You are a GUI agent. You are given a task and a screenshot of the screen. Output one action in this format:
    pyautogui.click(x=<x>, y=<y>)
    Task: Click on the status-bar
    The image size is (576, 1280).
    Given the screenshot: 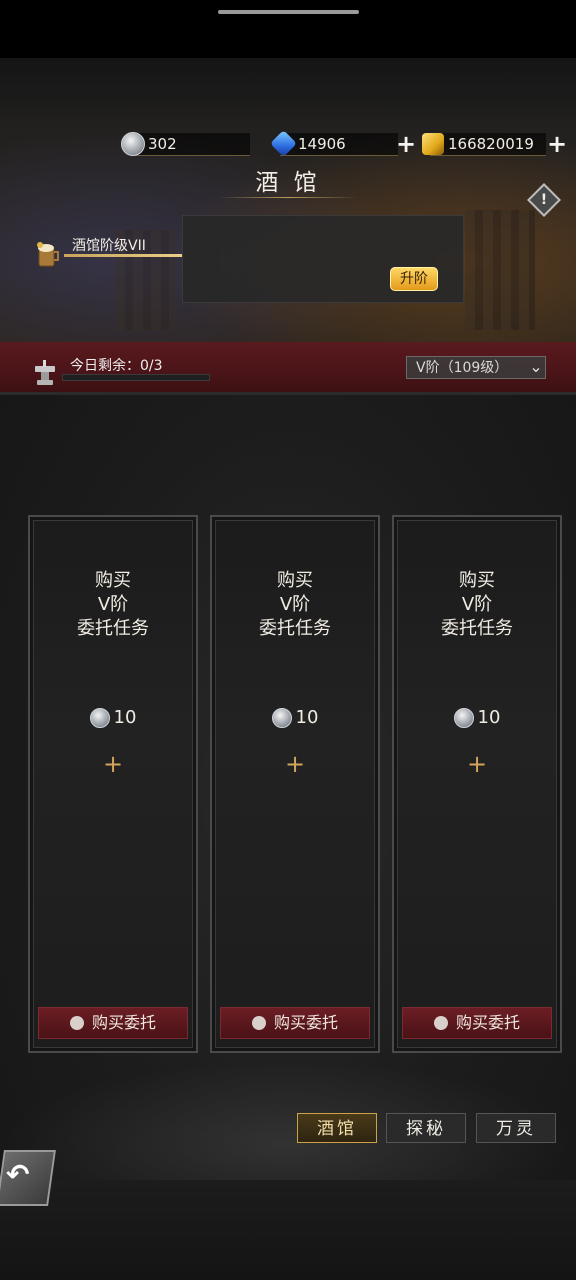 What is the action you would take?
    pyautogui.click(x=288, y=29)
    